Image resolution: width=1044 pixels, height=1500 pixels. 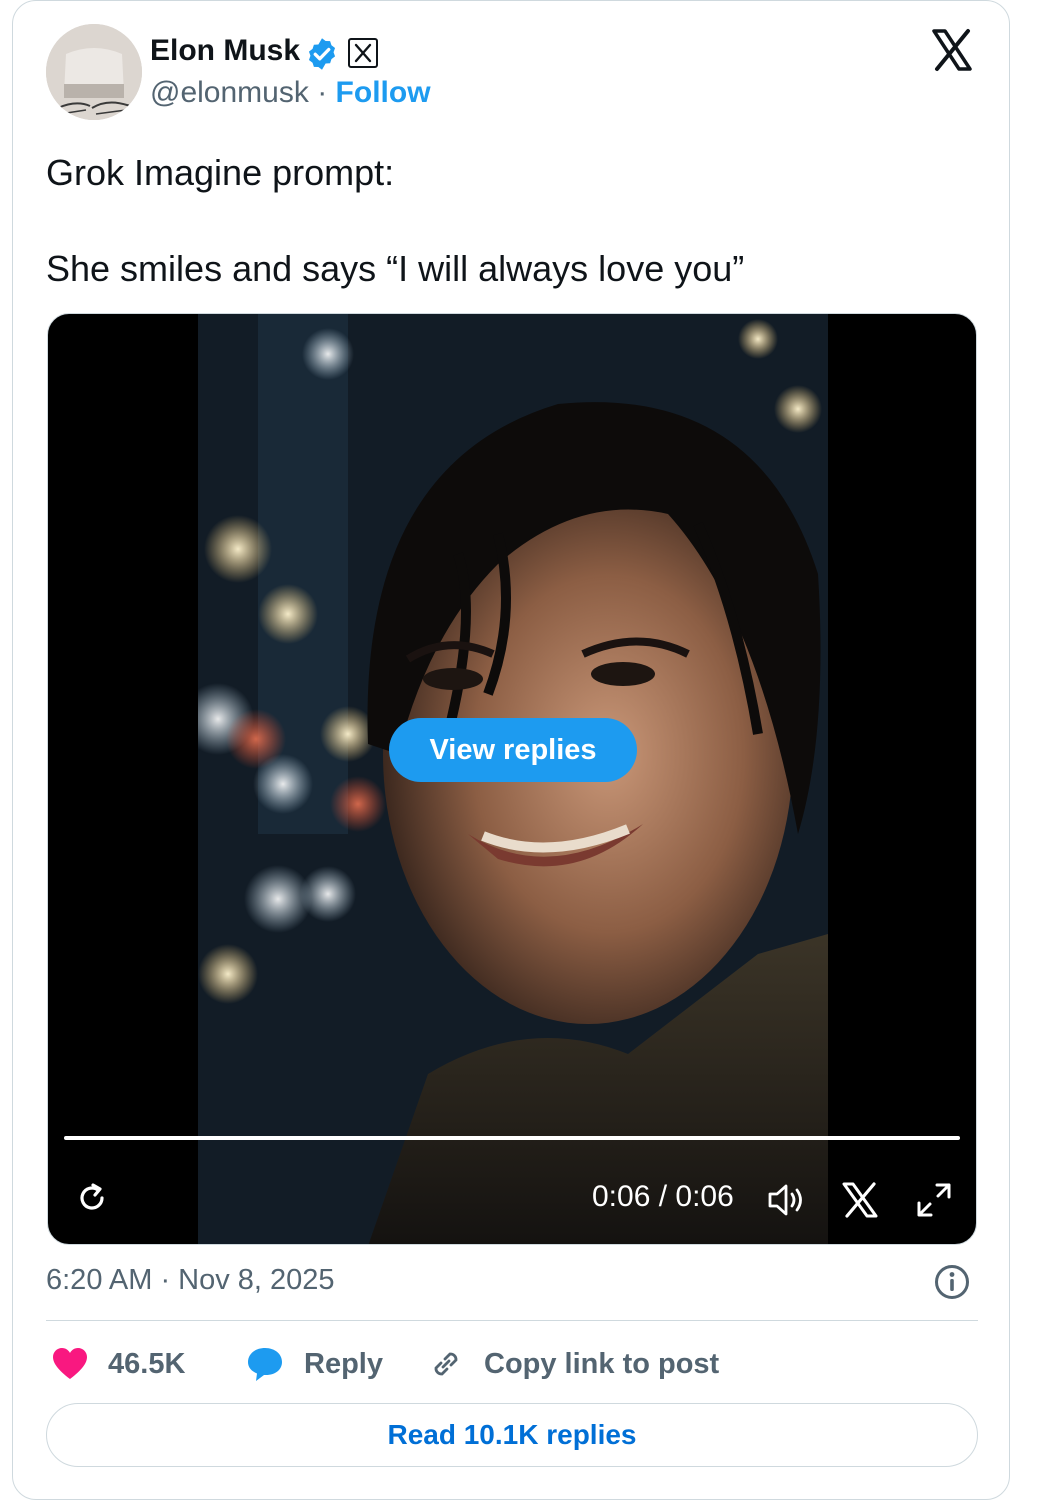 What do you see at coordinates (229, 92) in the screenshot?
I see `author-handle: @elonmusk` at bounding box center [229, 92].